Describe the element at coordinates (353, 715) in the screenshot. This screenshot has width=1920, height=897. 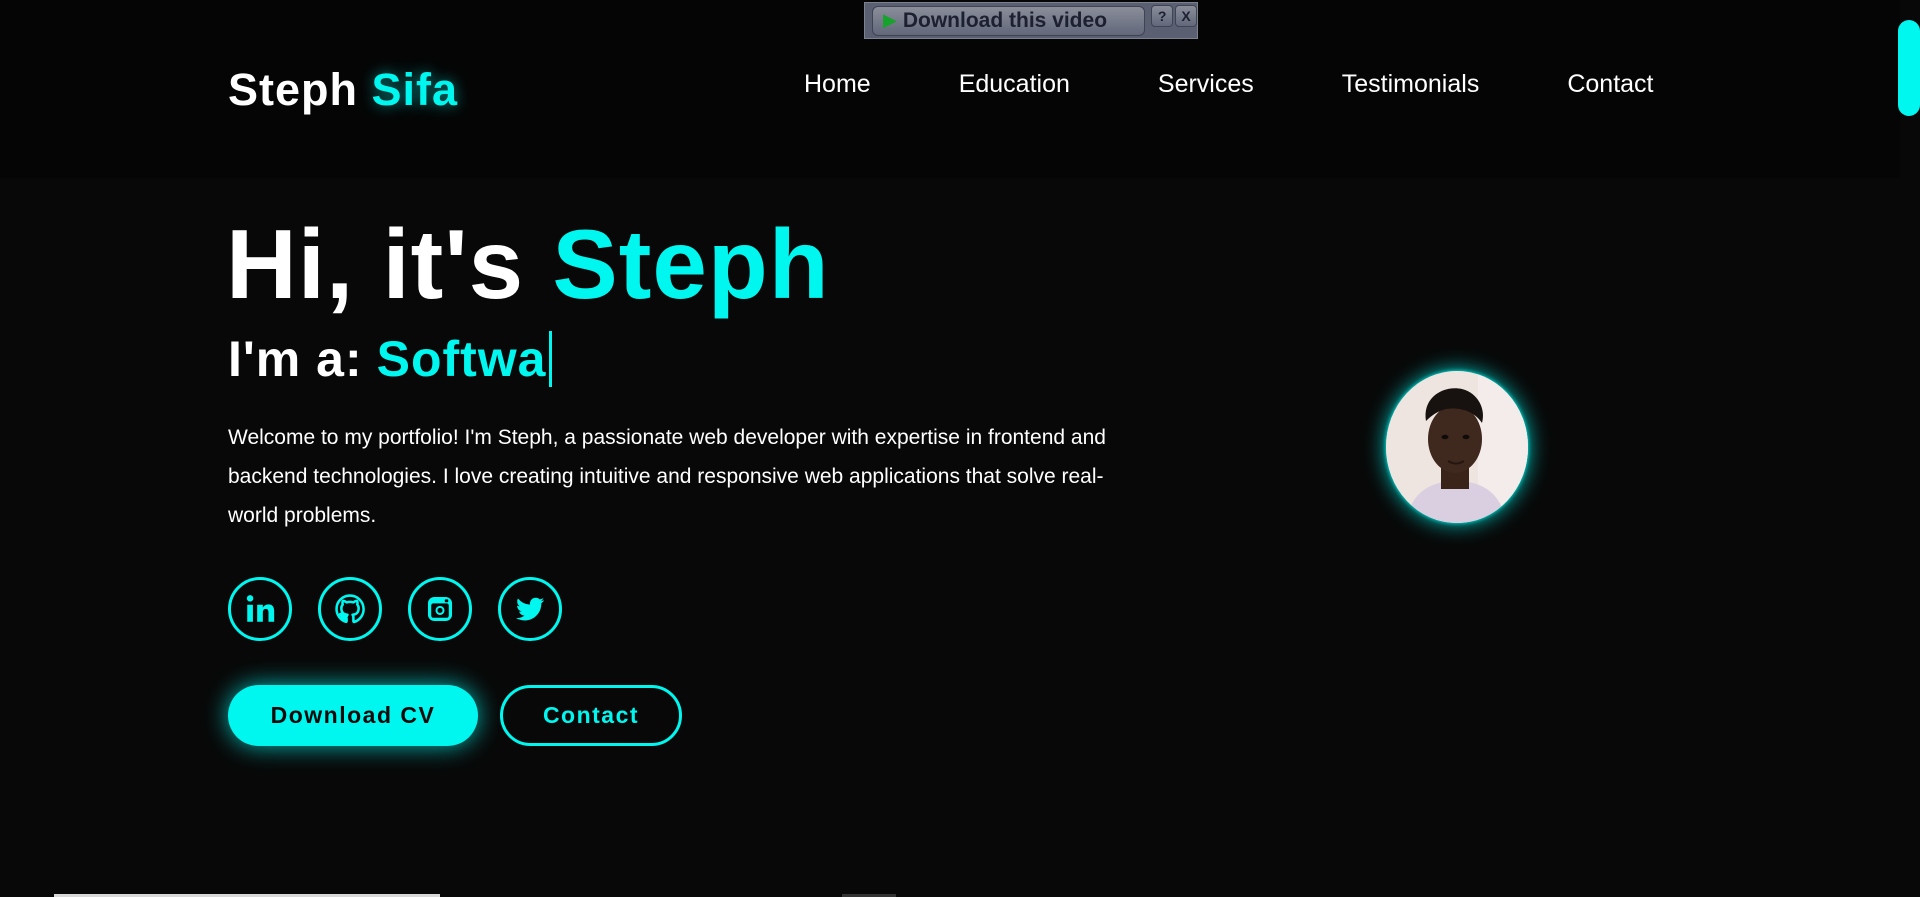
I see `download-cv-button: Download CV` at that location.